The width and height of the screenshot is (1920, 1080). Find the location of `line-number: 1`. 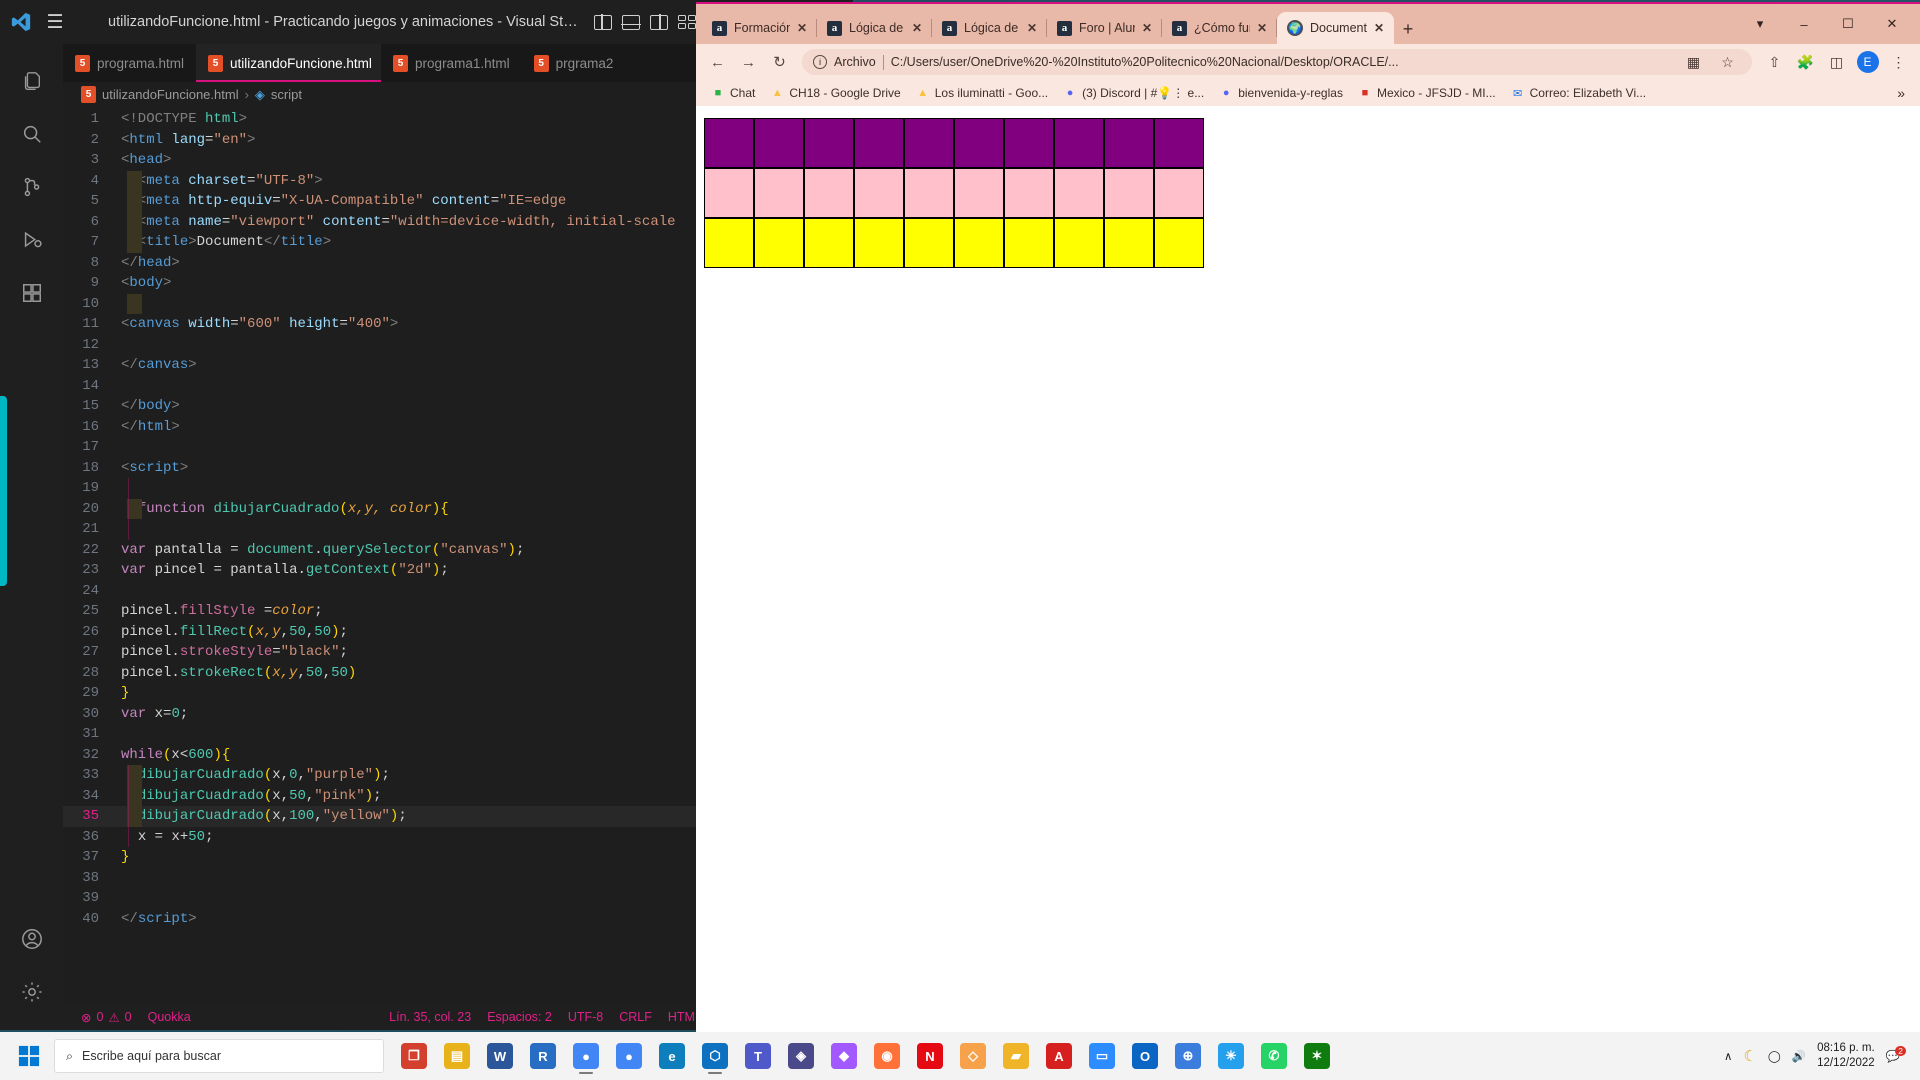

line-number: 1 is located at coordinates (94, 119).